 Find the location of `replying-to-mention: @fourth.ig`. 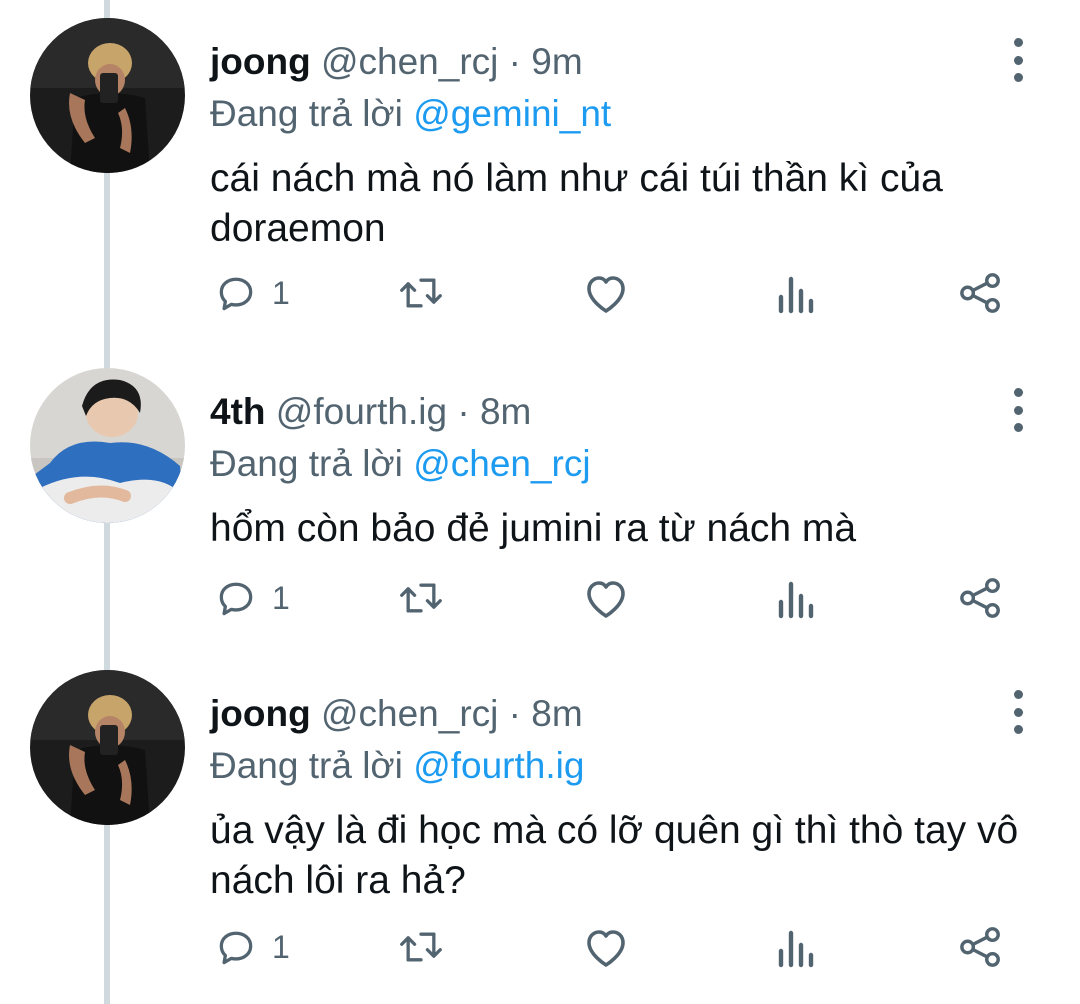

replying-to-mention: @fourth.ig is located at coordinates (498, 765).